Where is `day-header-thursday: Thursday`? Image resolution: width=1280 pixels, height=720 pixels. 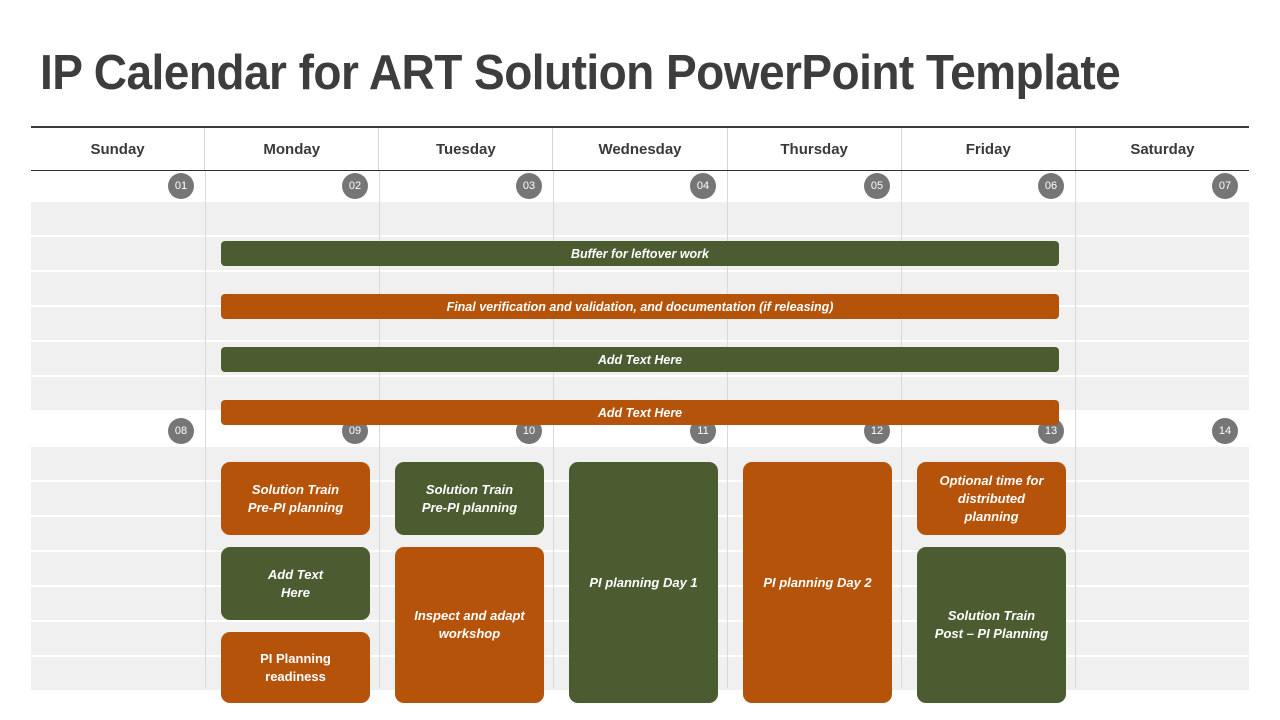 day-header-thursday: Thursday is located at coordinates (815, 149).